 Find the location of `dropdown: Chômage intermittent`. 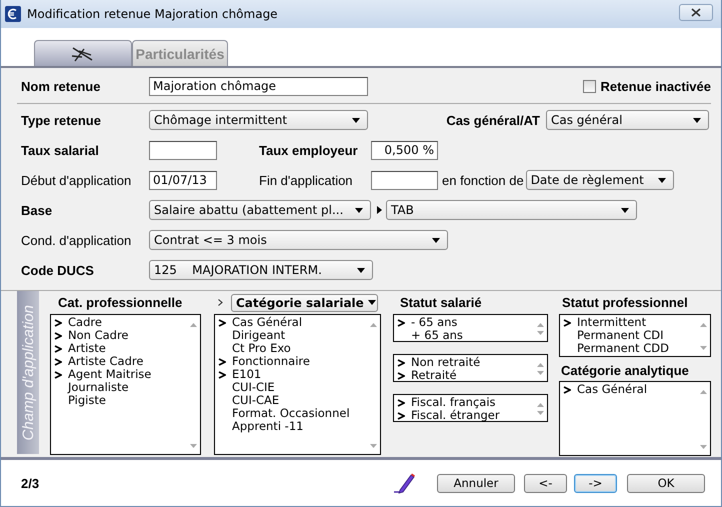

dropdown: Chômage intermittent is located at coordinates (258, 120).